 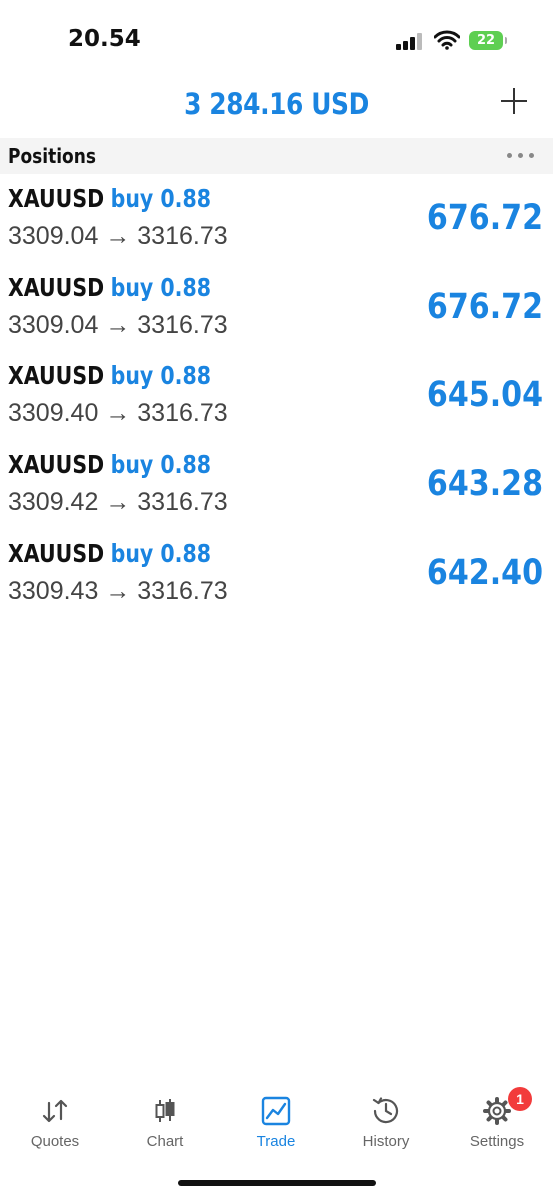 I want to click on add-order-button, so click(x=514, y=101).